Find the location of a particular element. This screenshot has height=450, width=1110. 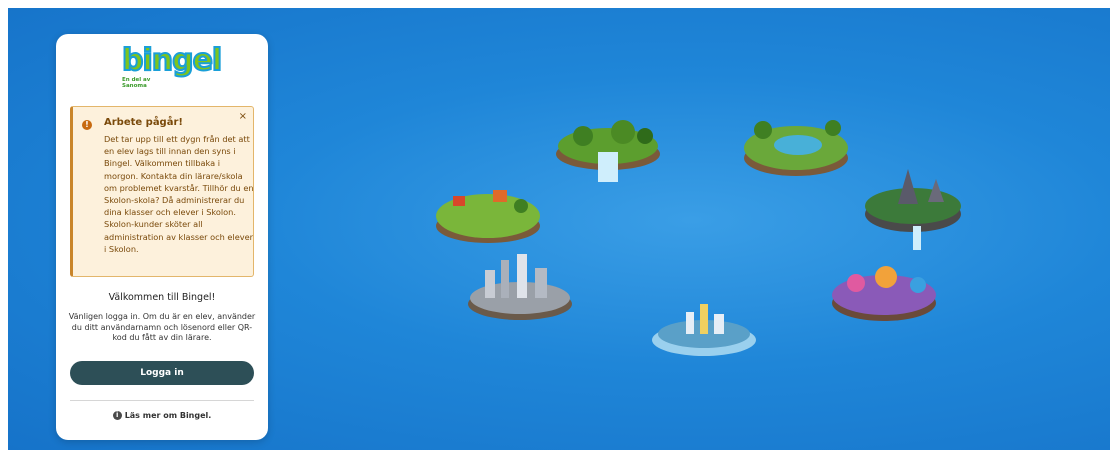

island-fantasy is located at coordinates (913, 209).